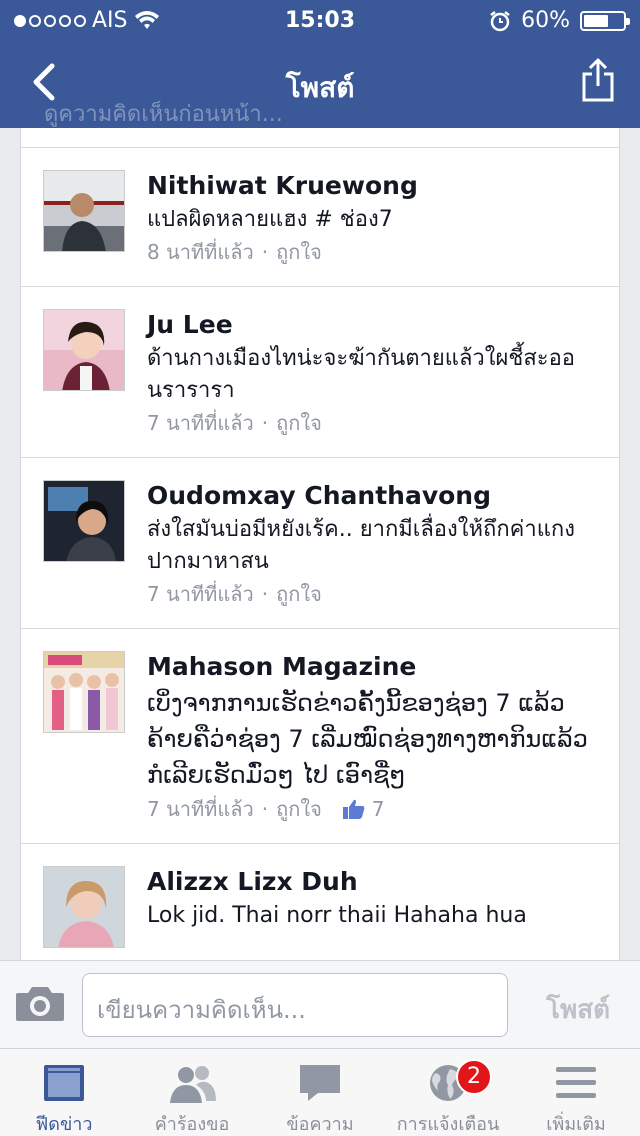  What do you see at coordinates (474, 1077) in the screenshot?
I see `notification-badge: 2` at bounding box center [474, 1077].